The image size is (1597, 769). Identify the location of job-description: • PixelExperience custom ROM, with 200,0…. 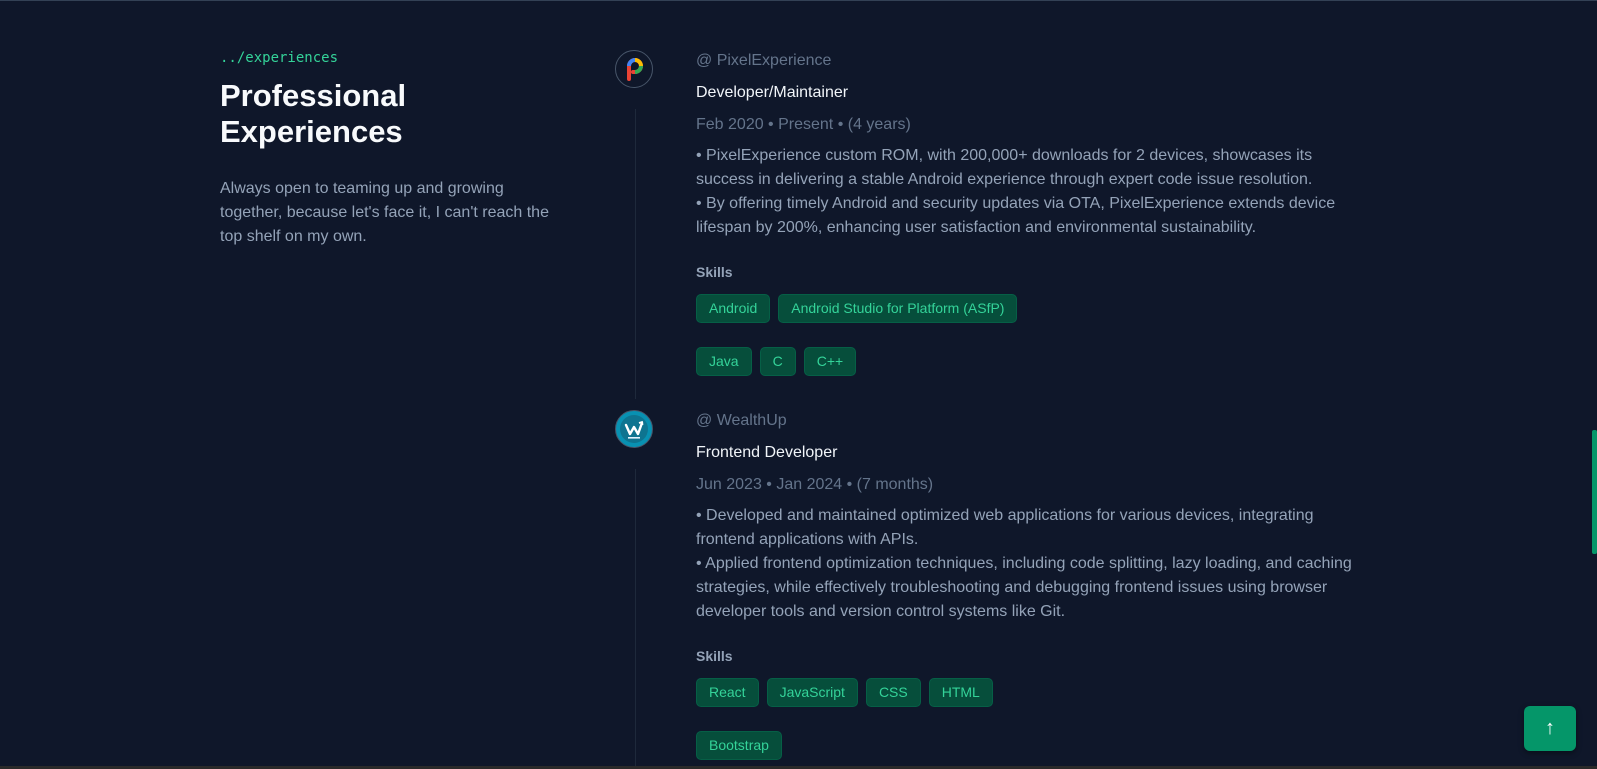
(1031, 192).